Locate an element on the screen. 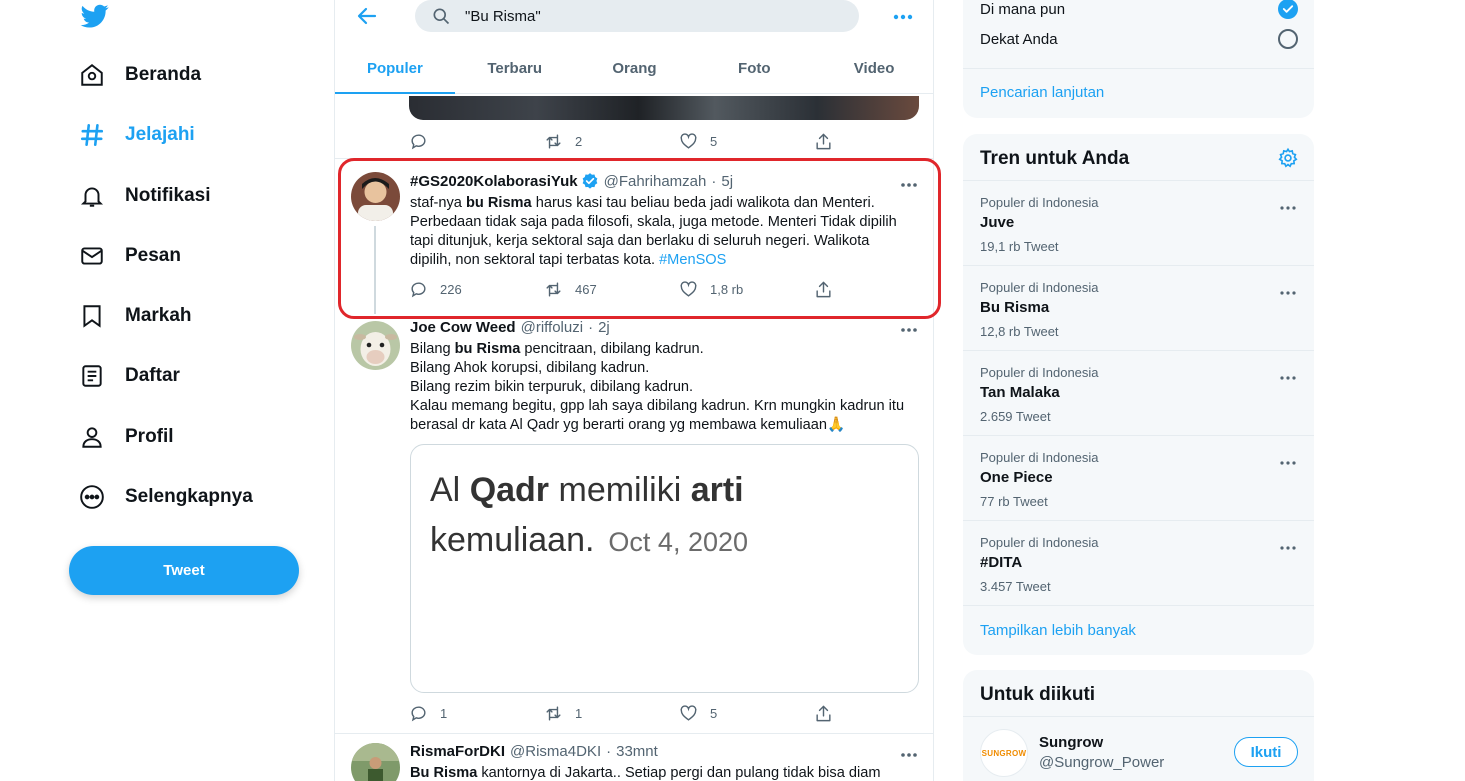 This screenshot has height=781, width=1465. retweet-action: 1 is located at coordinates (611, 713).